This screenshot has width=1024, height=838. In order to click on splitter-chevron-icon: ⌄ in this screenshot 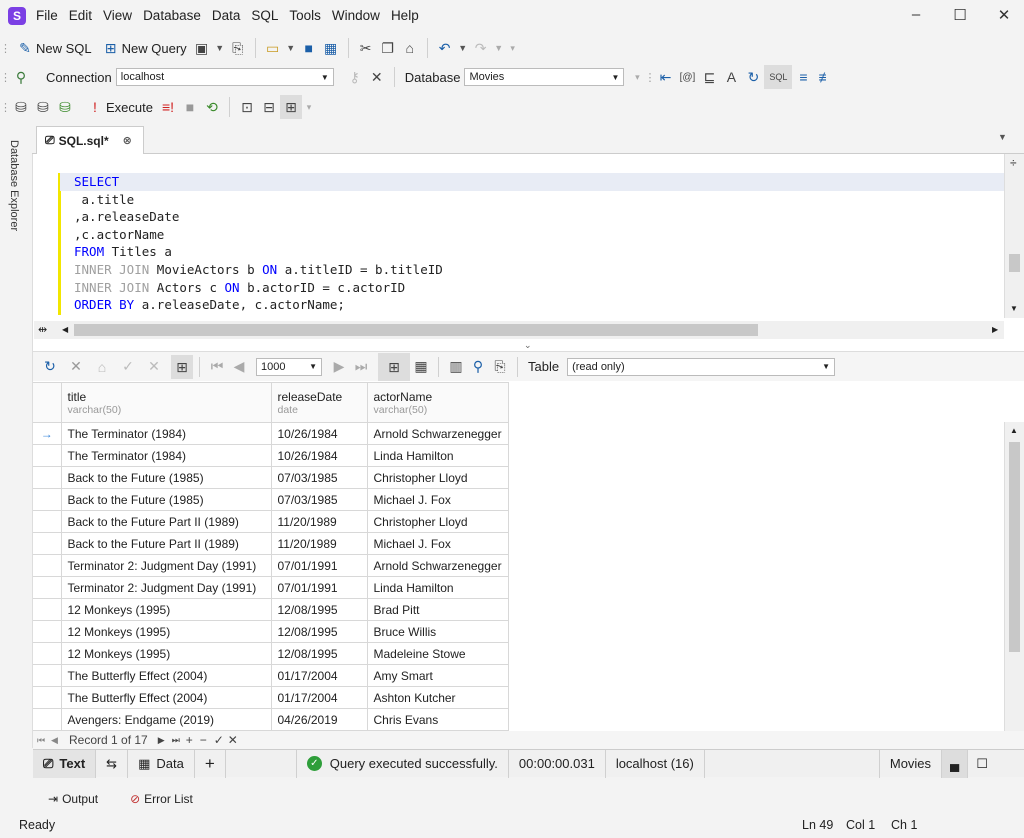, I will do `click(528, 345)`.